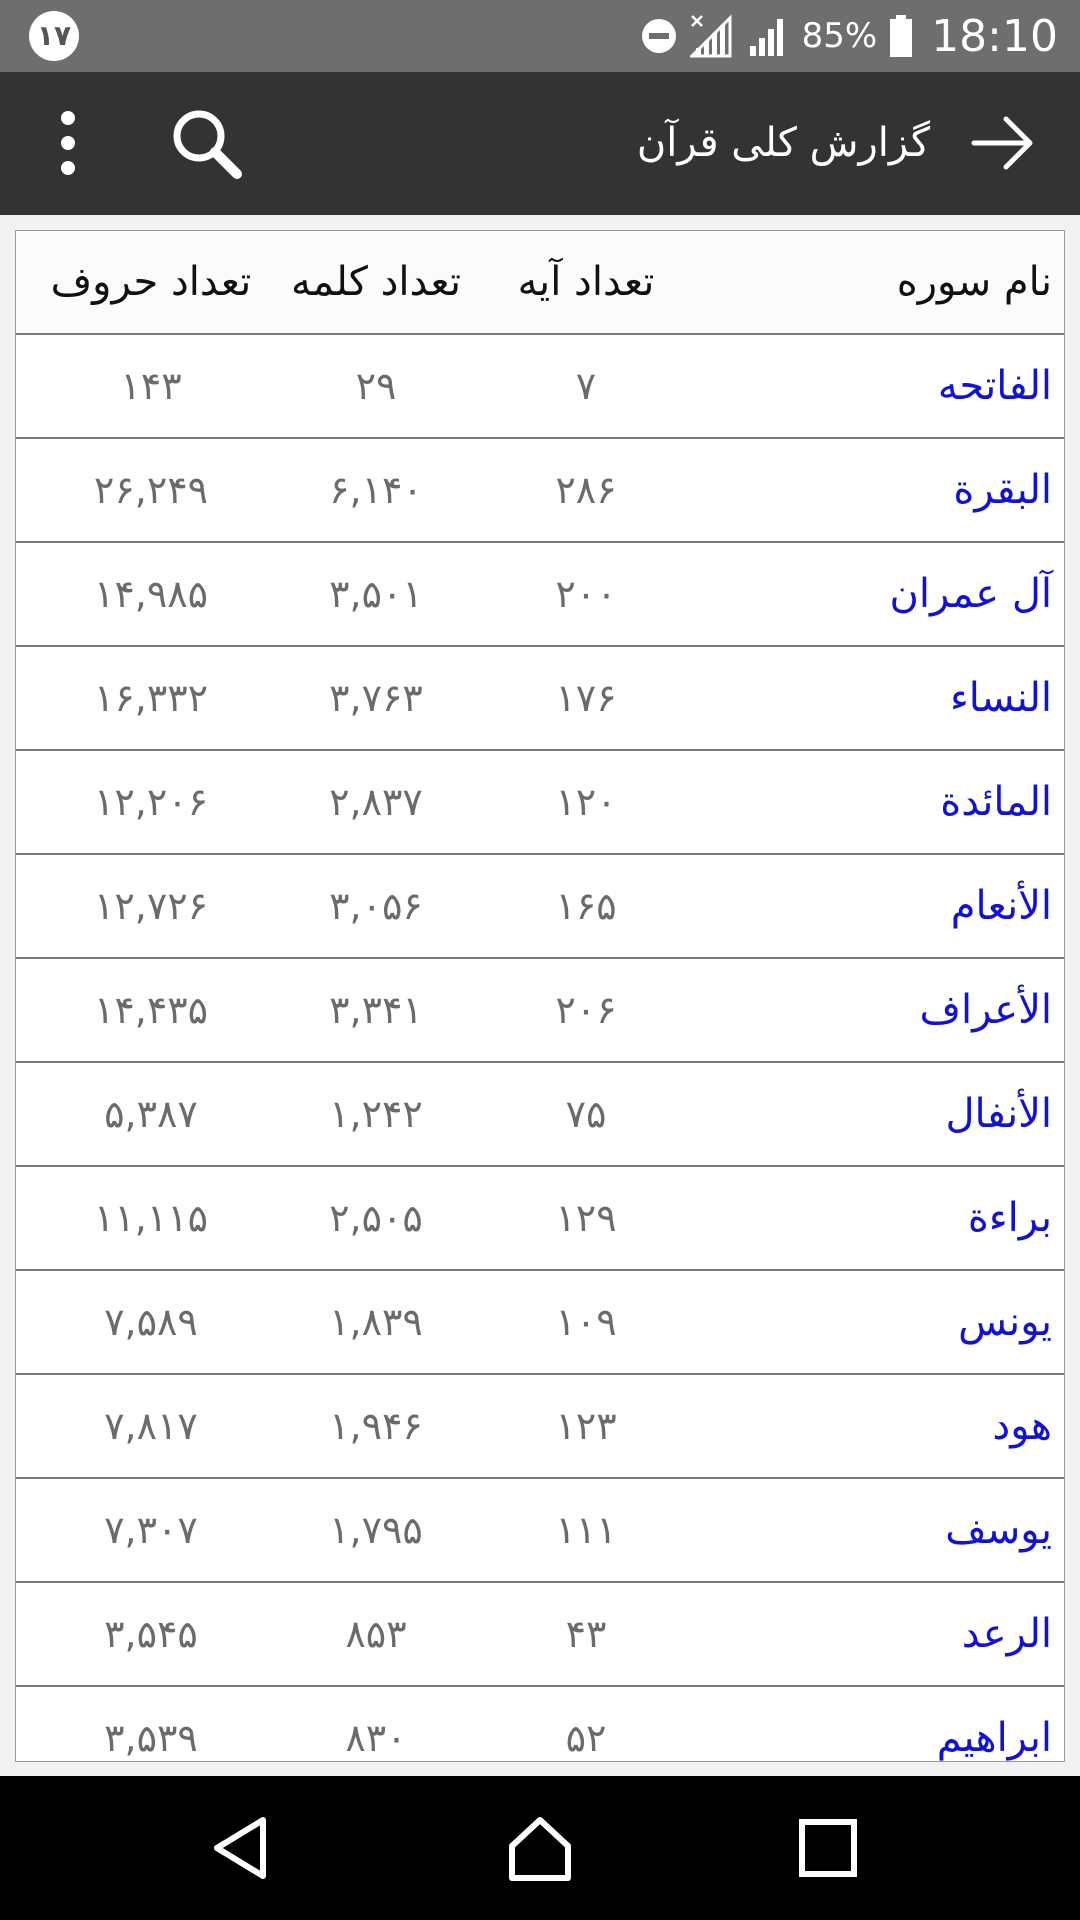 Image resolution: width=1080 pixels, height=1920 pixels. Describe the element at coordinates (998, 1114) in the screenshot. I see `surah-name: الأنفال` at that location.